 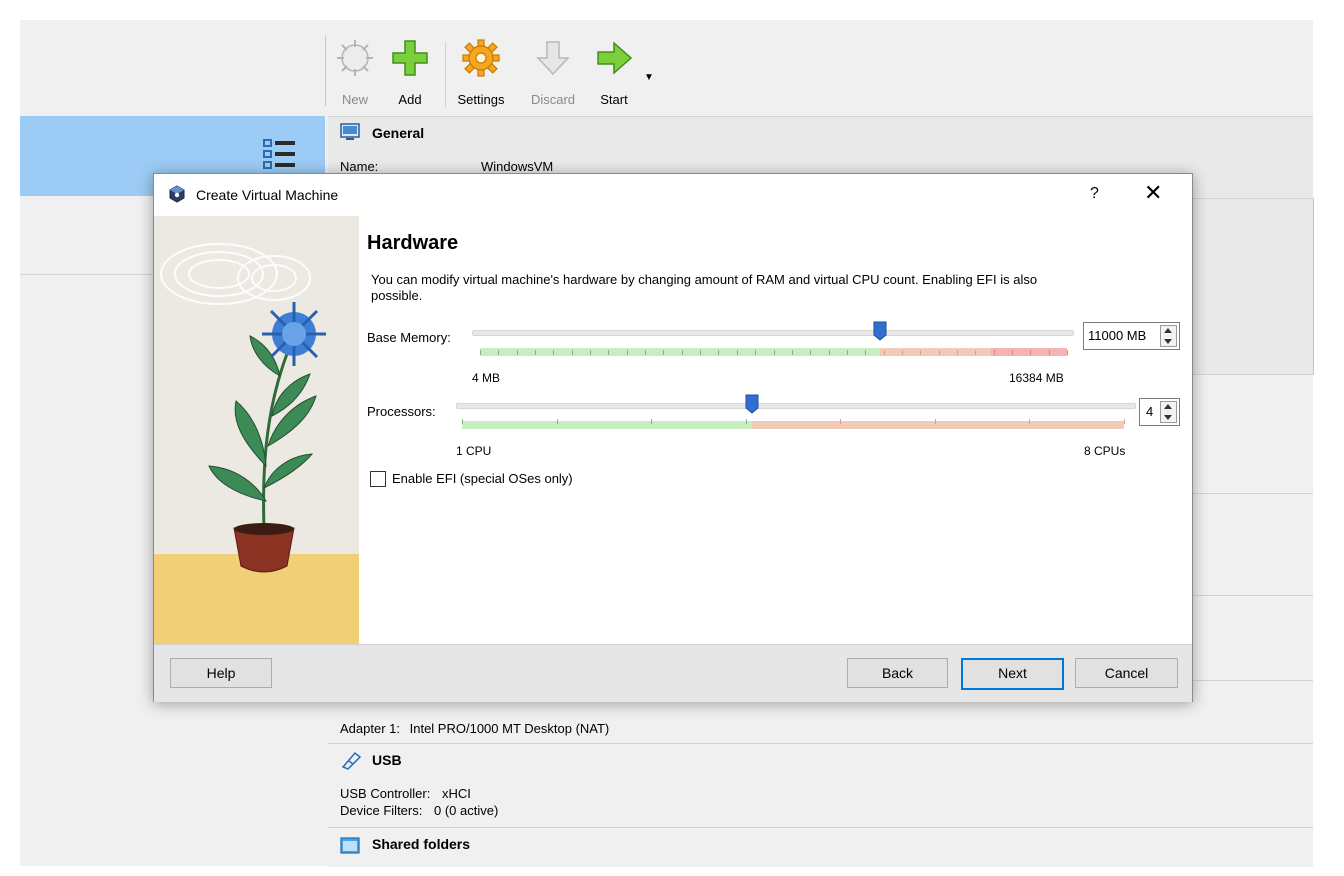 What do you see at coordinates (280, 155) in the screenshot?
I see `list-menu-icon` at bounding box center [280, 155].